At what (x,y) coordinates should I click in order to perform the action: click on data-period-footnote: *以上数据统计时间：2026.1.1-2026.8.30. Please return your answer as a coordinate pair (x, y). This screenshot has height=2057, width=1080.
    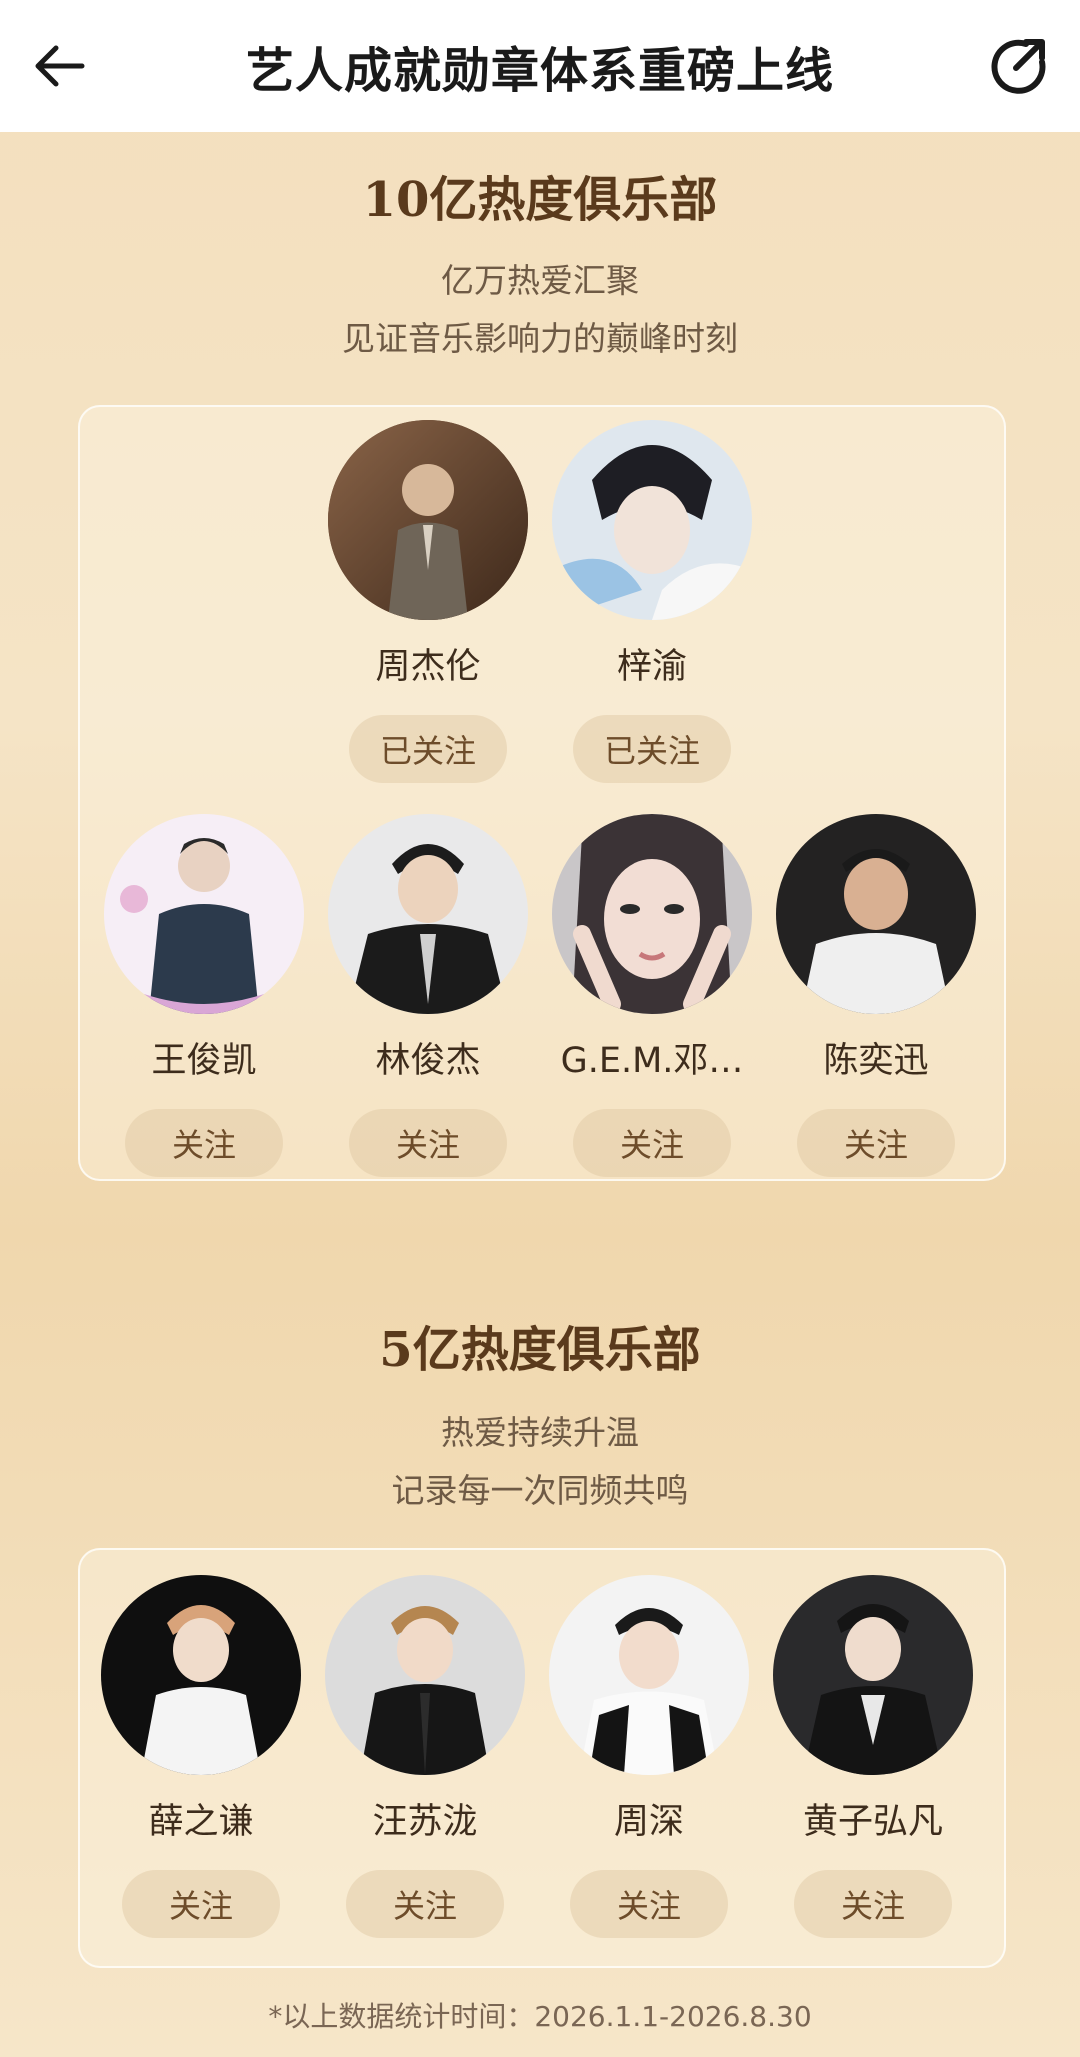
    Looking at the image, I should click on (540, 2016).